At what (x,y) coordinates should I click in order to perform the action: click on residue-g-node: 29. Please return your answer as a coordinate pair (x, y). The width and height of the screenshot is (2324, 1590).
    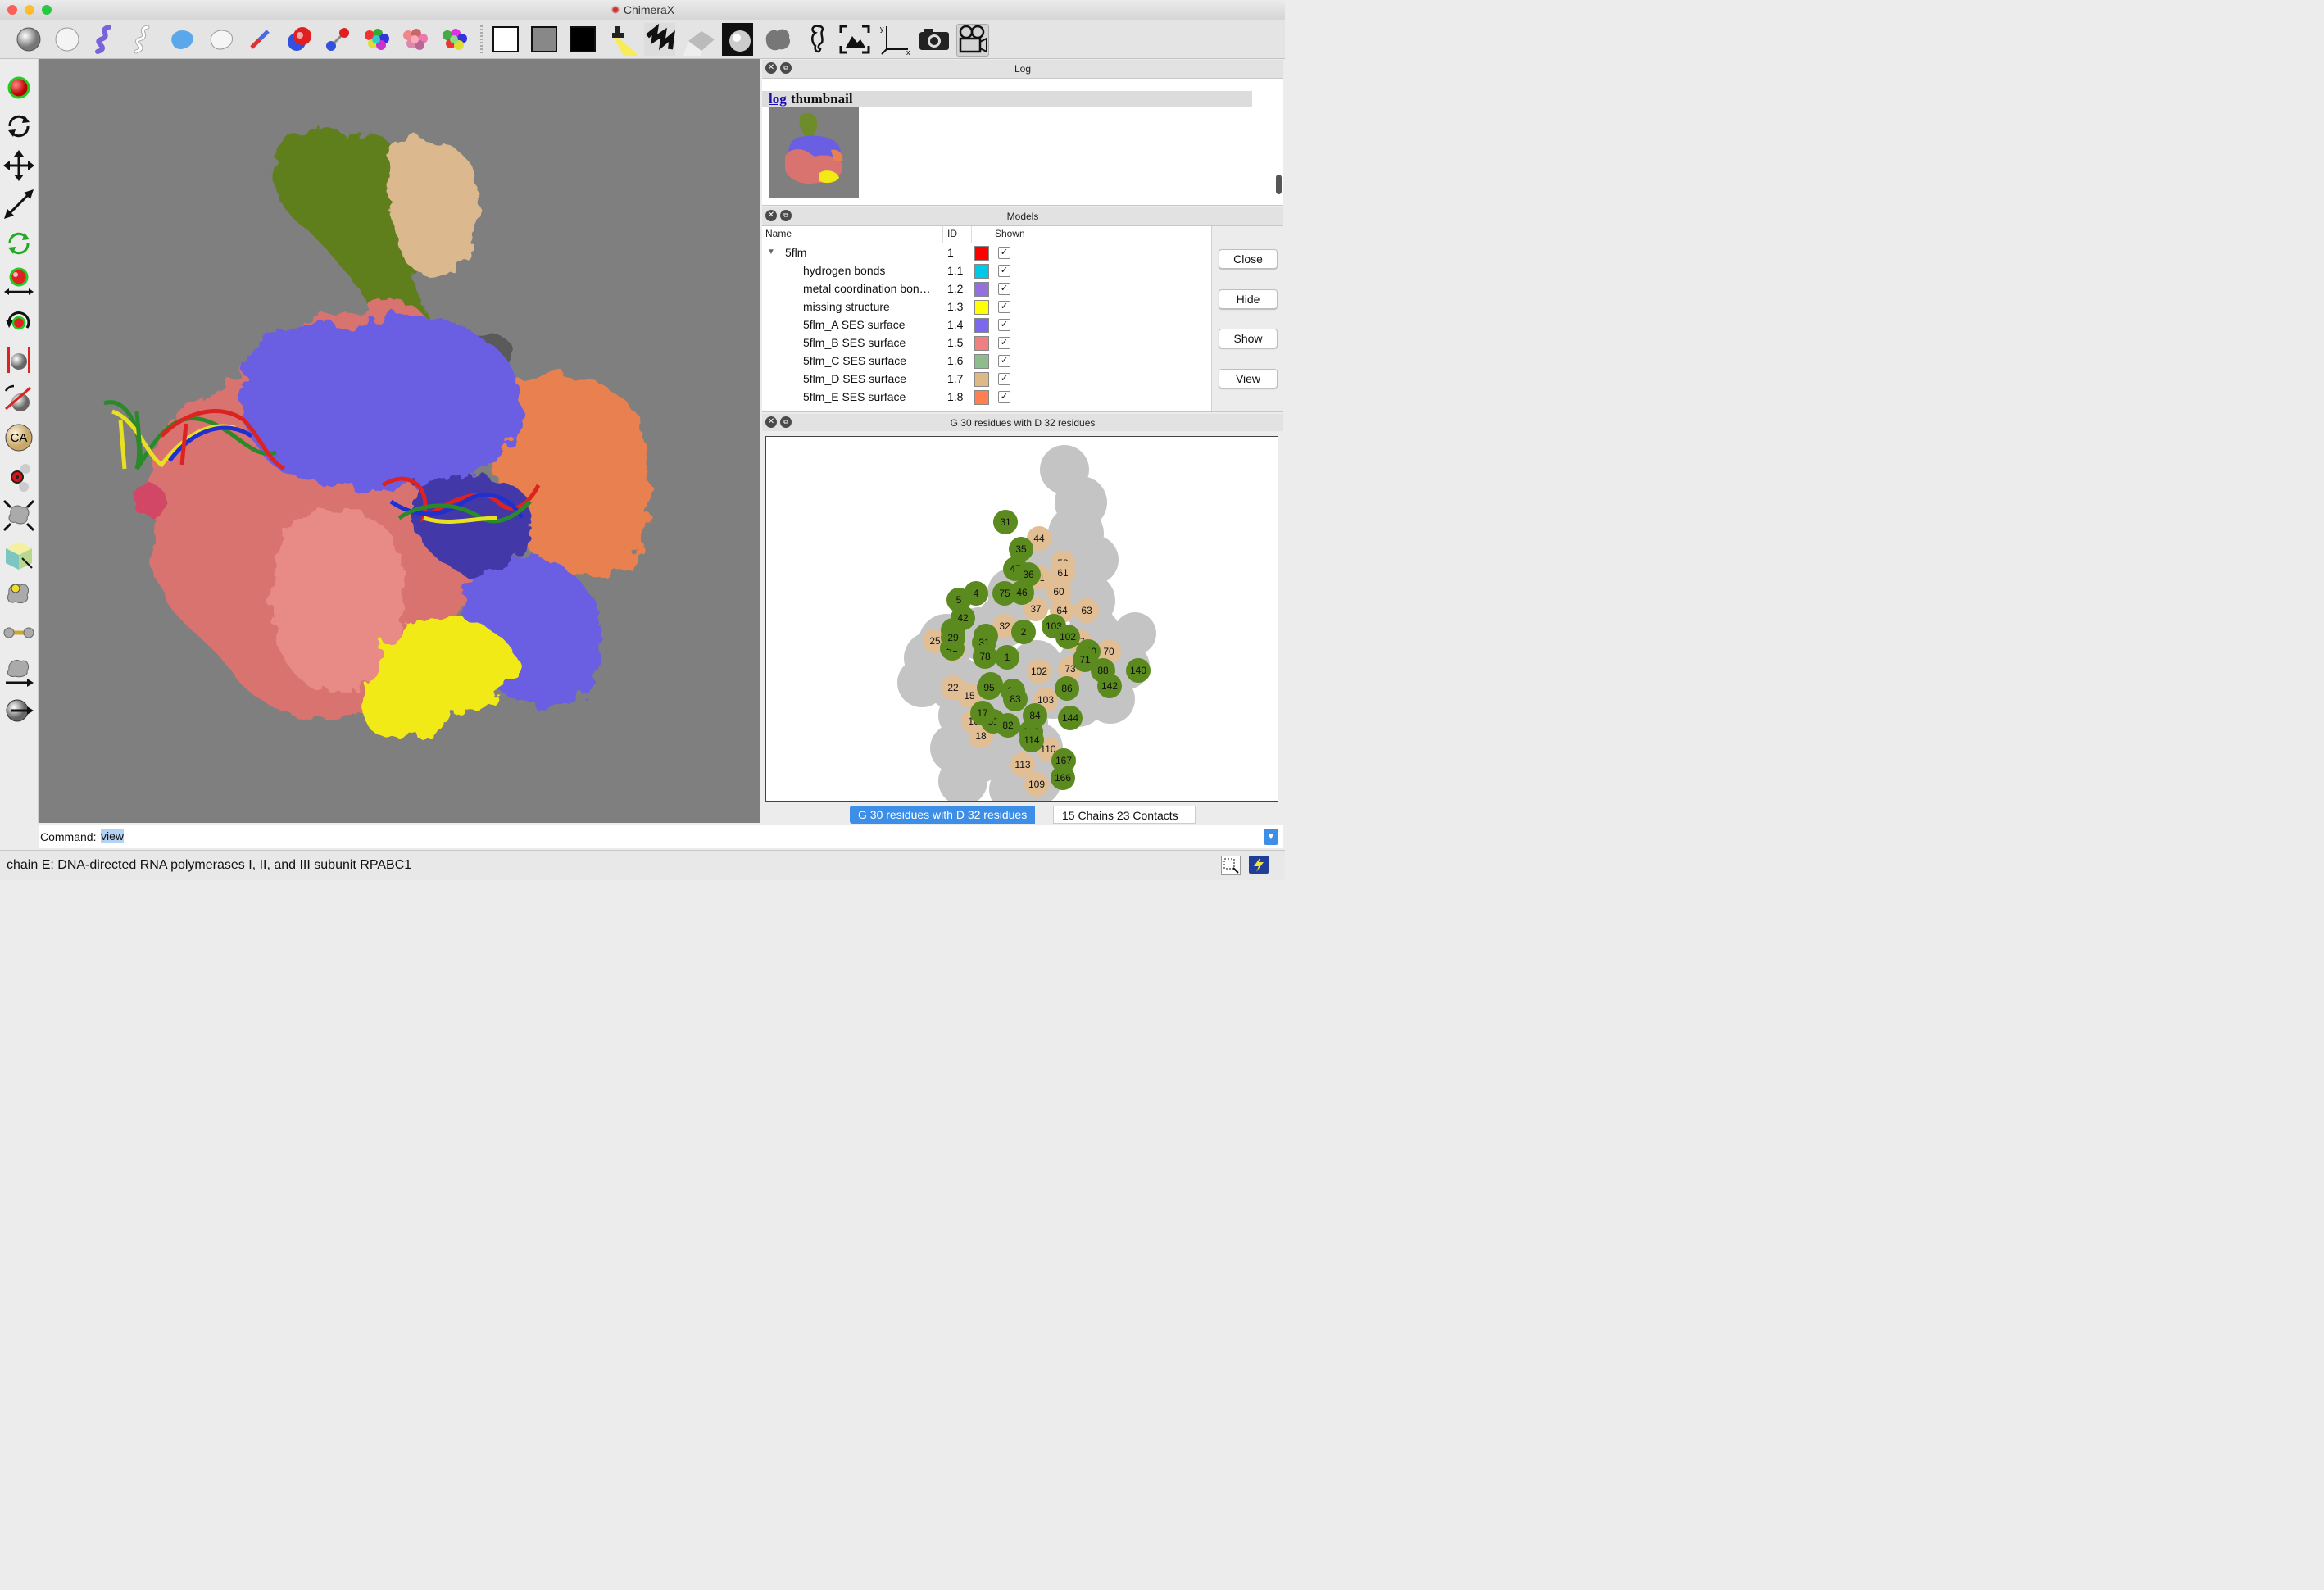
    Looking at the image, I should click on (953, 637).